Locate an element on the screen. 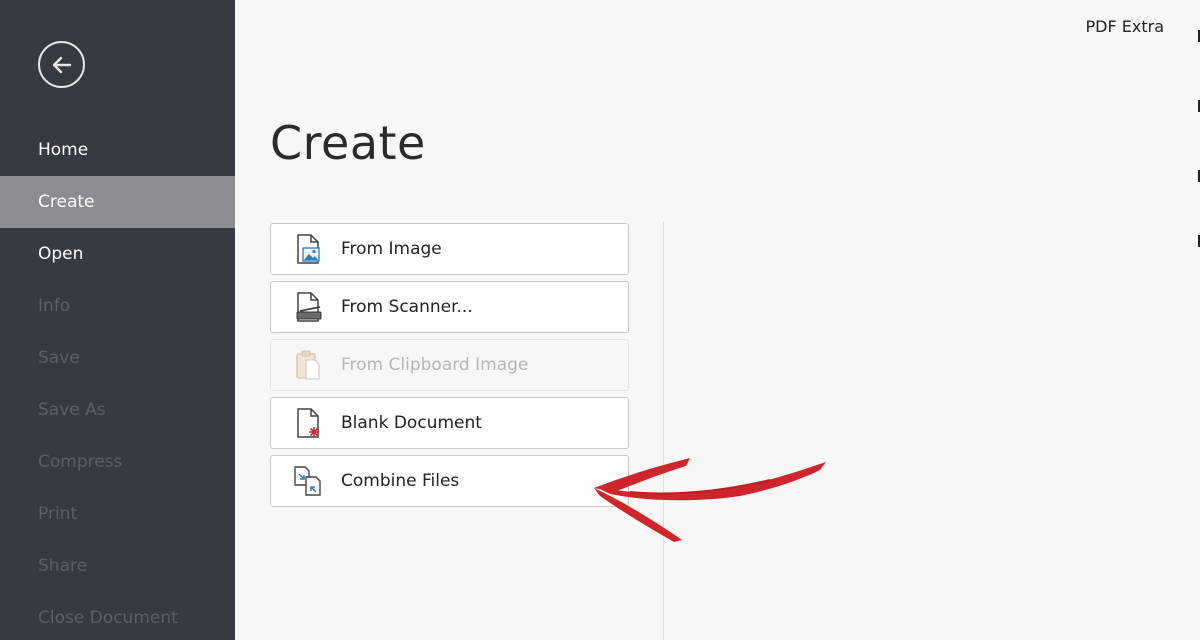 Image resolution: width=1200 pixels, height=640 pixels. annotation-arrow-icon is located at coordinates (710, 500).